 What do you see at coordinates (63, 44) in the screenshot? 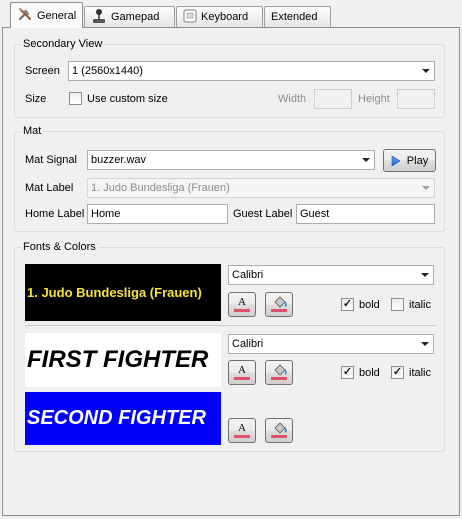
I see `secondary-view-title: Secondary View` at bounding box center [63, 44].